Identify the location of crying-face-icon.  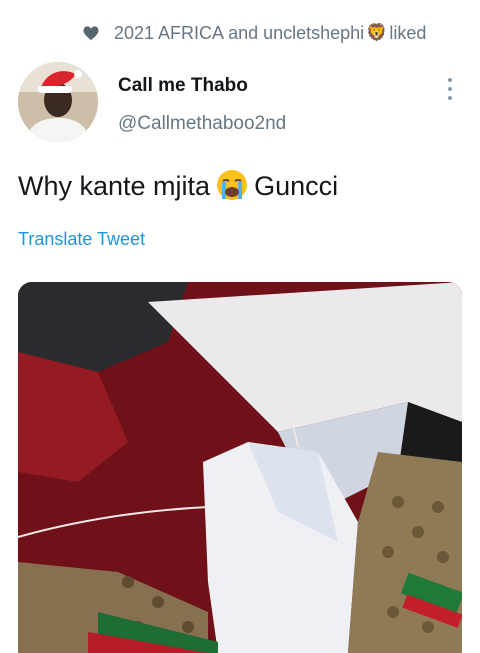
(232, 185).